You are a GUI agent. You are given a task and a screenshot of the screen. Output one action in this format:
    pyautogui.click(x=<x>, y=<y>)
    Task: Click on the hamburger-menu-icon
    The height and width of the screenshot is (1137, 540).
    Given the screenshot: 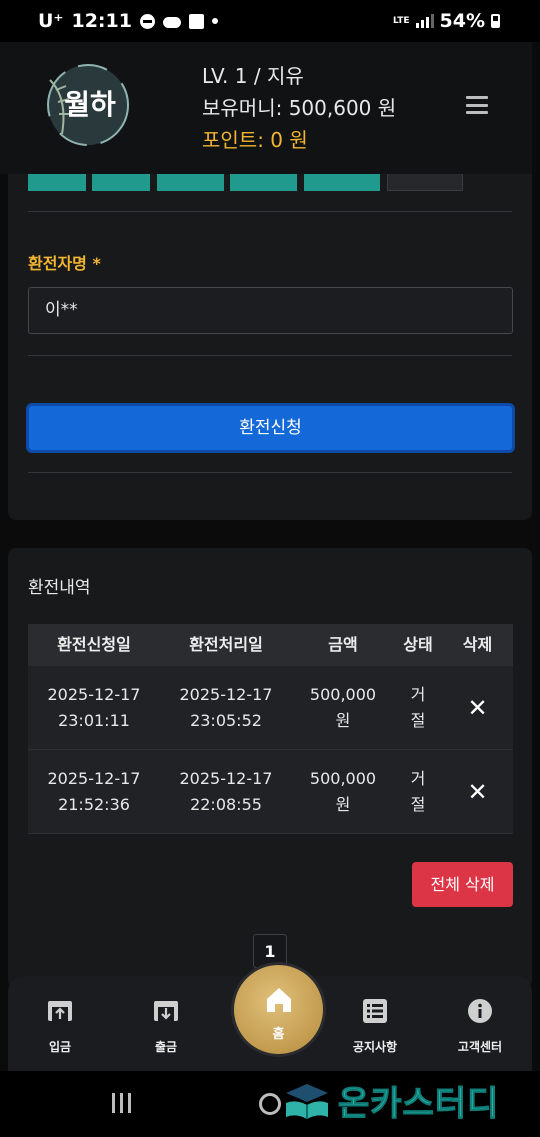 What is the action you would take?
    pyautogui.click(x=477, y=105)
    